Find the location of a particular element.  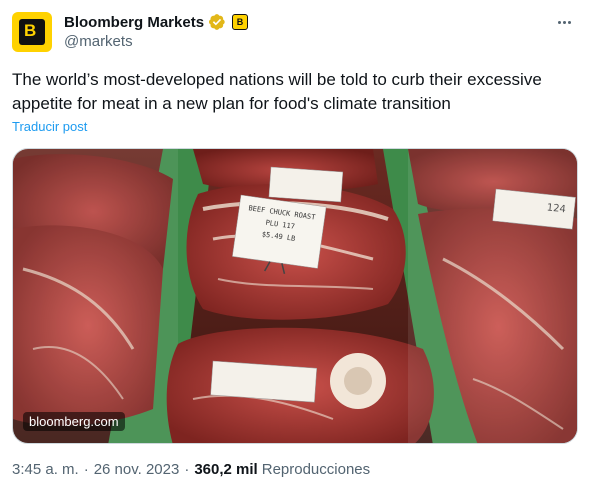

name-row: Bloomberg Markets B is located at coordinates (156, 22).